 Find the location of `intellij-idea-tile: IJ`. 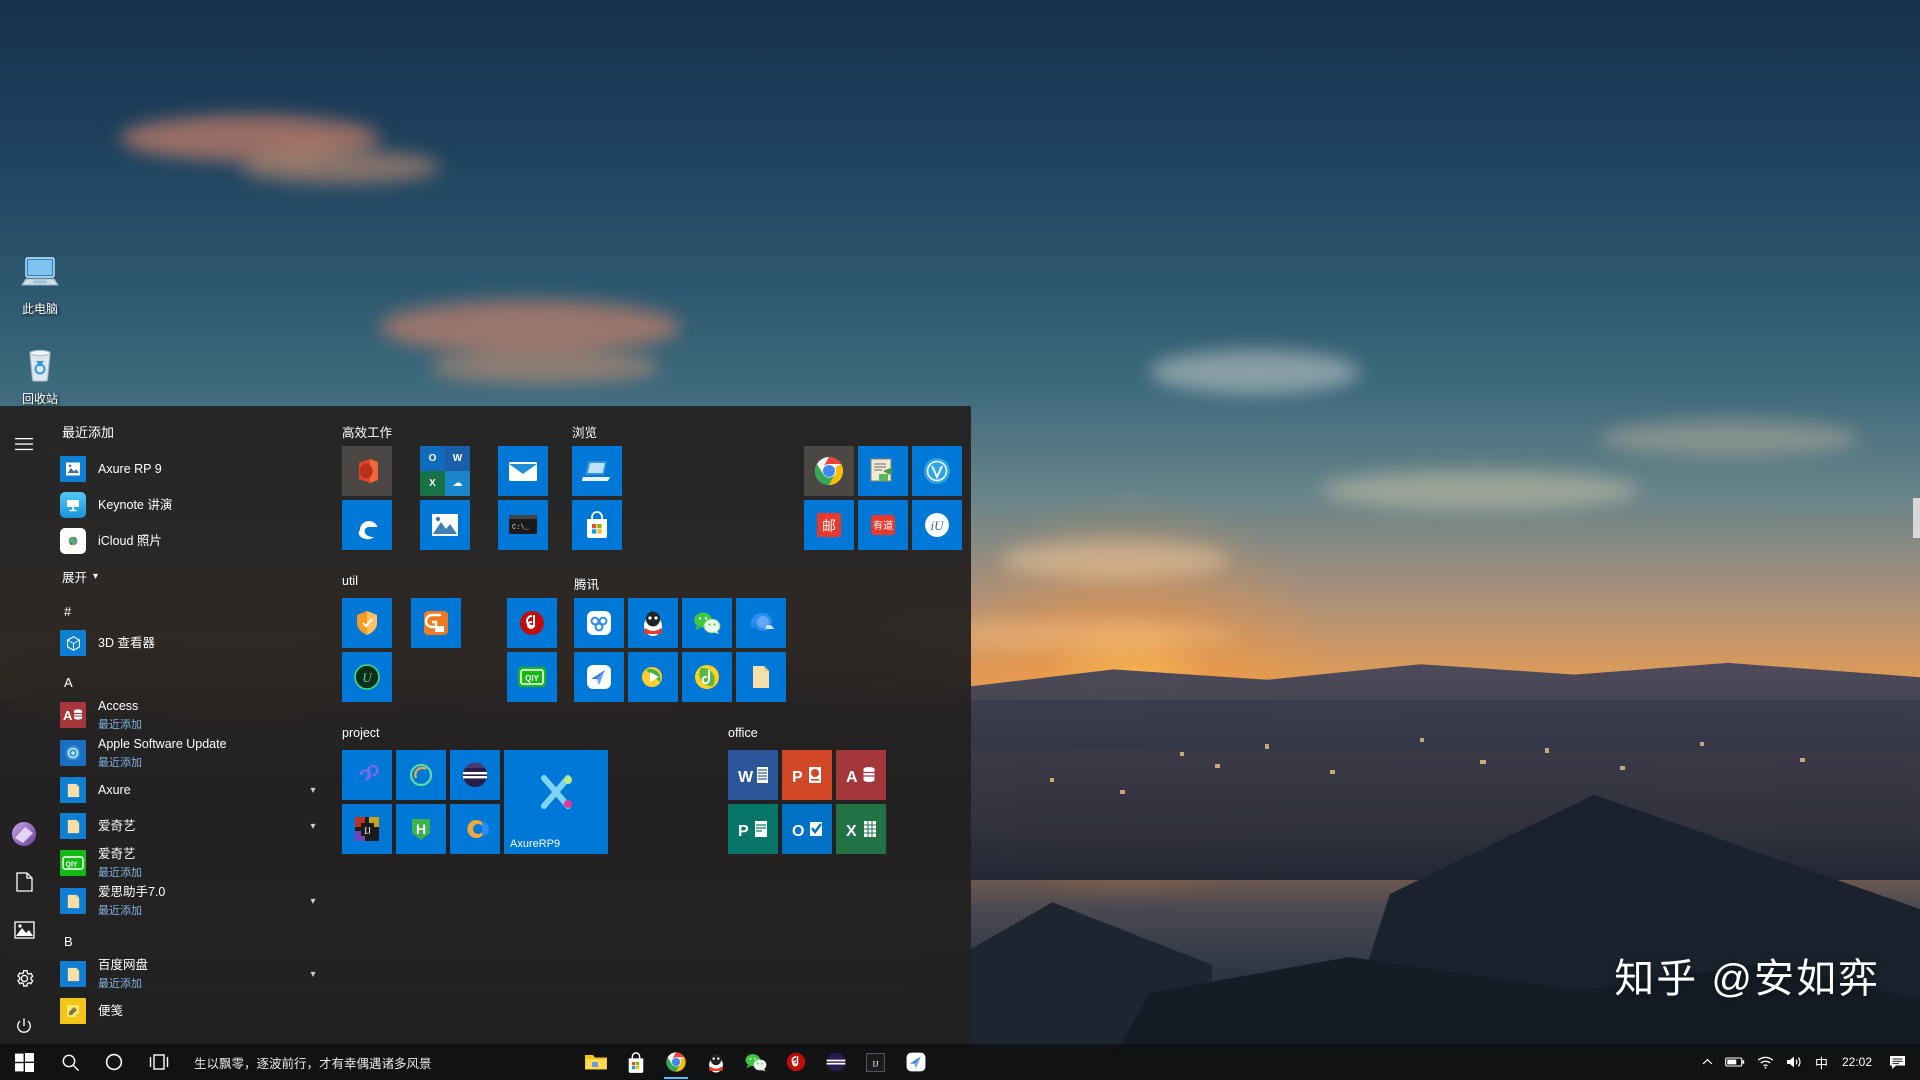

intellij-idea-tile: IJ is located at coordinates (367, 829).